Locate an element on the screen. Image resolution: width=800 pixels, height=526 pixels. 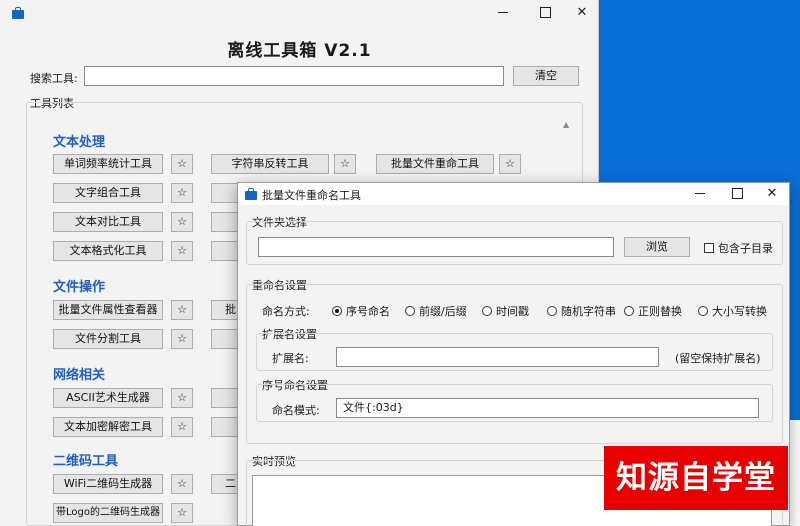
tool-text-combine: 文字组合工具 is located at coordinates (108, 193).